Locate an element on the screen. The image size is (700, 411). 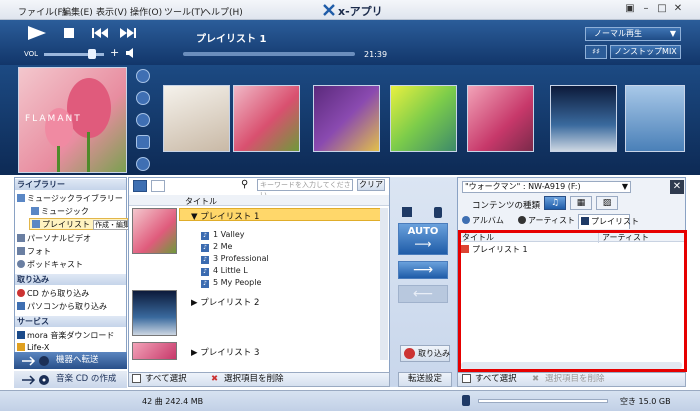
sidebar-item-playlist: プレイリスト 作成・編集 is located at coordinates (80, 224).